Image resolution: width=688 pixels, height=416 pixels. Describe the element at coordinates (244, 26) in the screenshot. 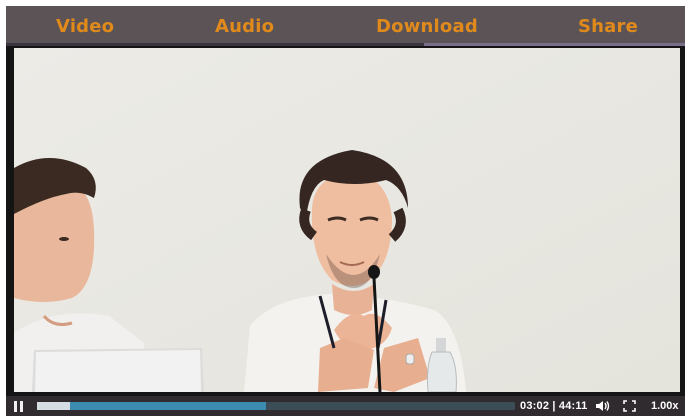

I see `tab-audio: Audio` at that location.